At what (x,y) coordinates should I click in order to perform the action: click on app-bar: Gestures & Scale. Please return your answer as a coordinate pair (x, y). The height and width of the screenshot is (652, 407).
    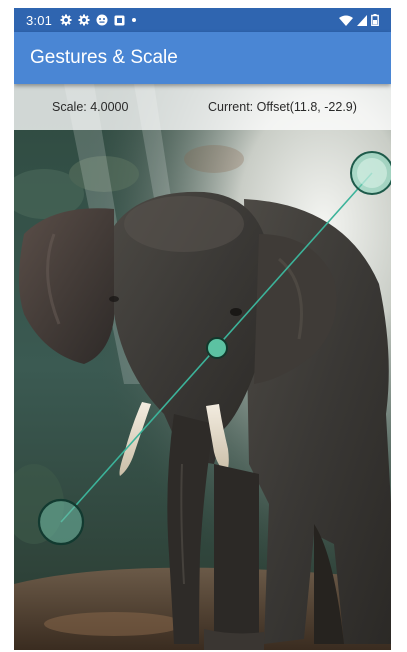
    Looking at the image, I should click on (202, 58).